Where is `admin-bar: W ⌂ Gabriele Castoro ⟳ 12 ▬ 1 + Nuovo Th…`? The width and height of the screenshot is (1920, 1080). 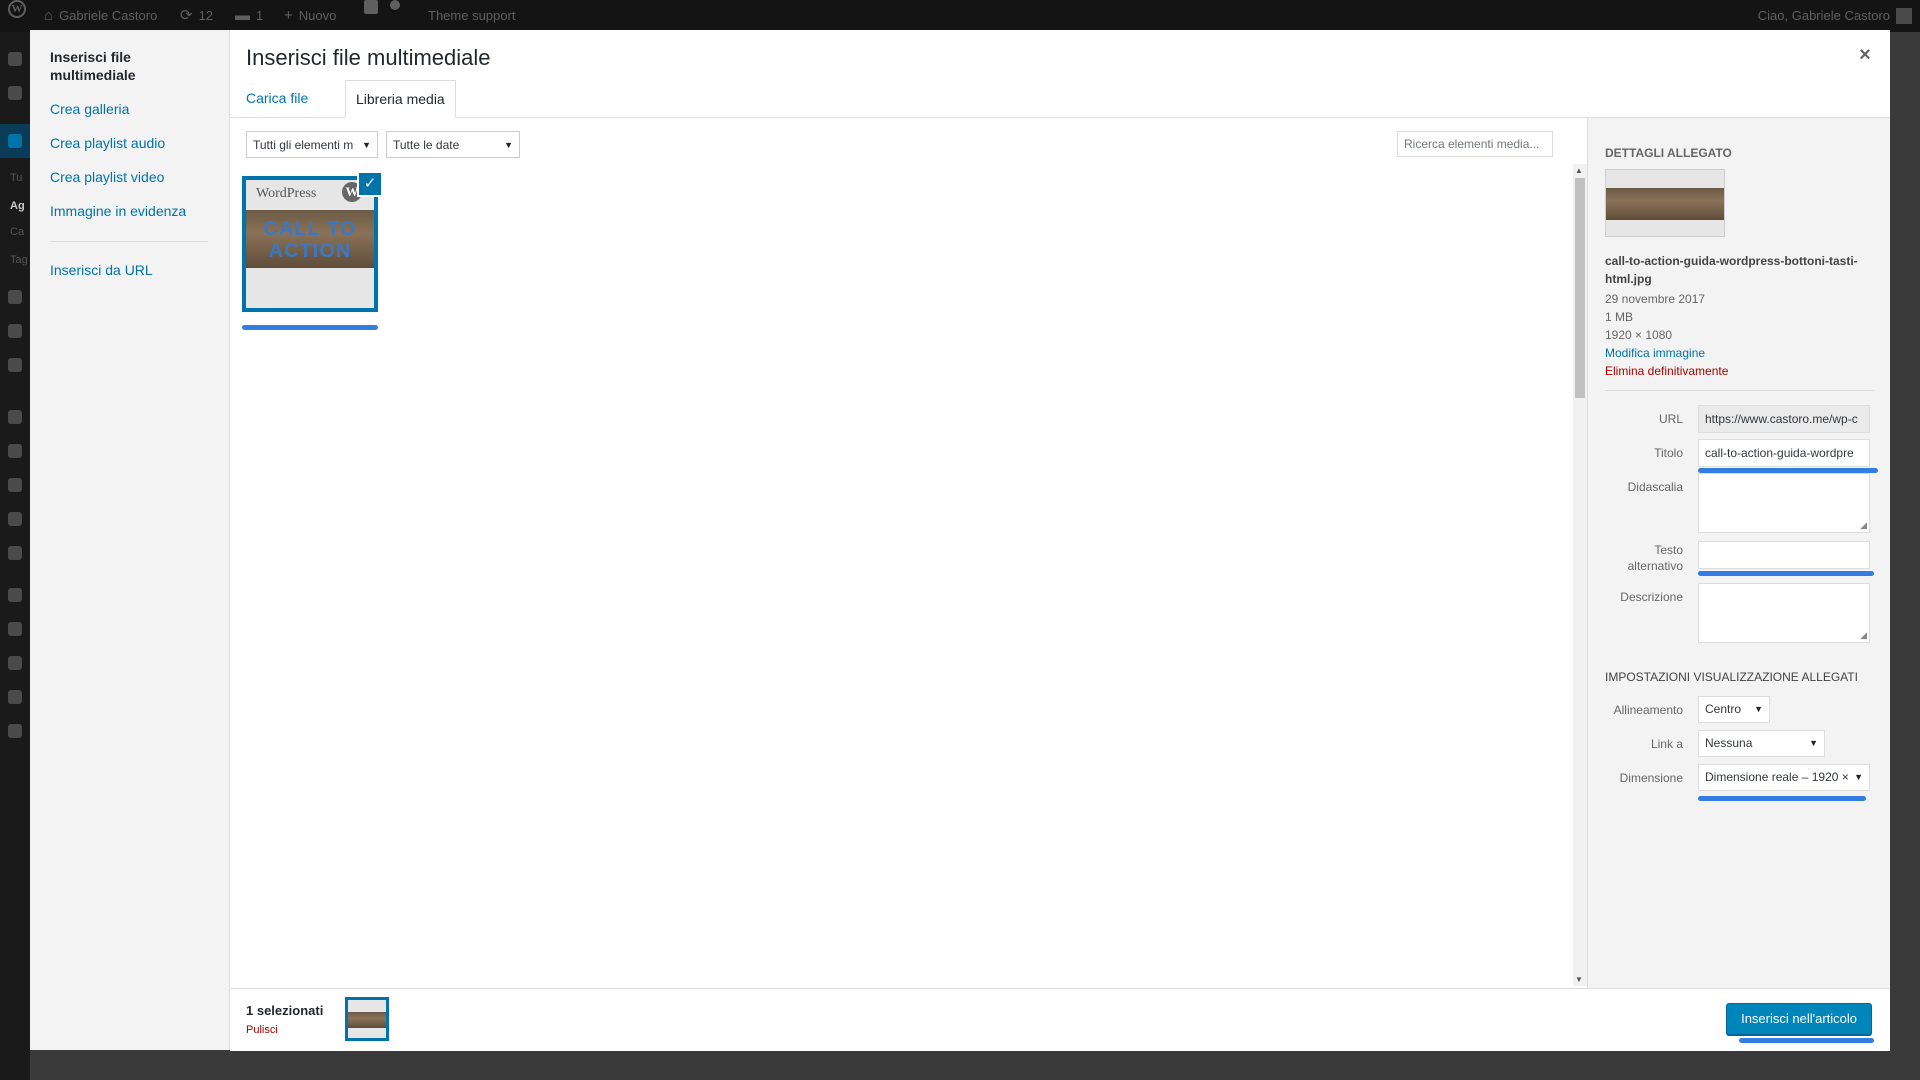
admin-bar: W ⌂ Gabriele Castoro ⟳ 12 ▬ 1 + Nuovo Th… is located at coordinates (960, 16).